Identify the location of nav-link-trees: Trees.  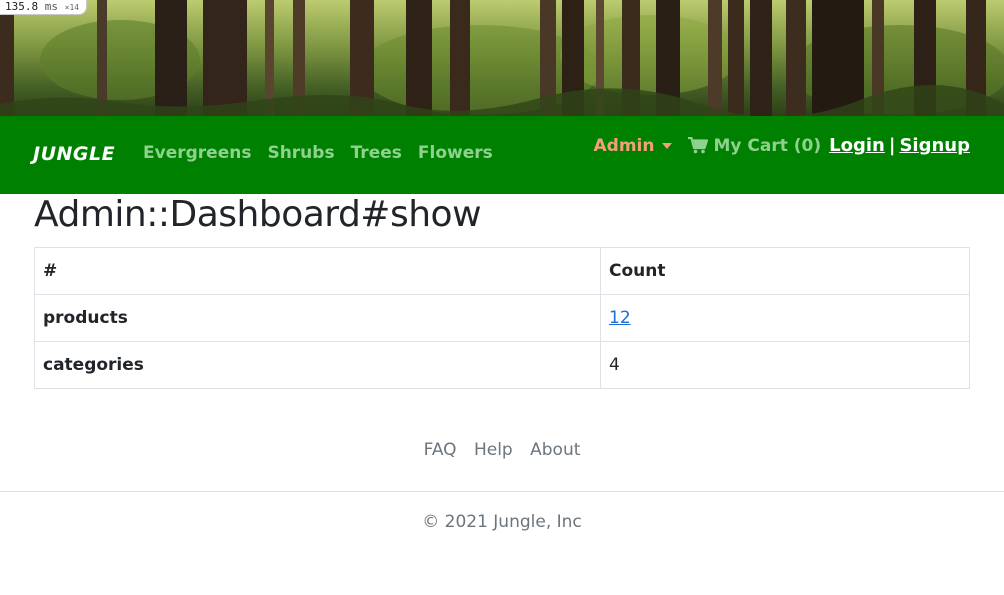
(376, 153).